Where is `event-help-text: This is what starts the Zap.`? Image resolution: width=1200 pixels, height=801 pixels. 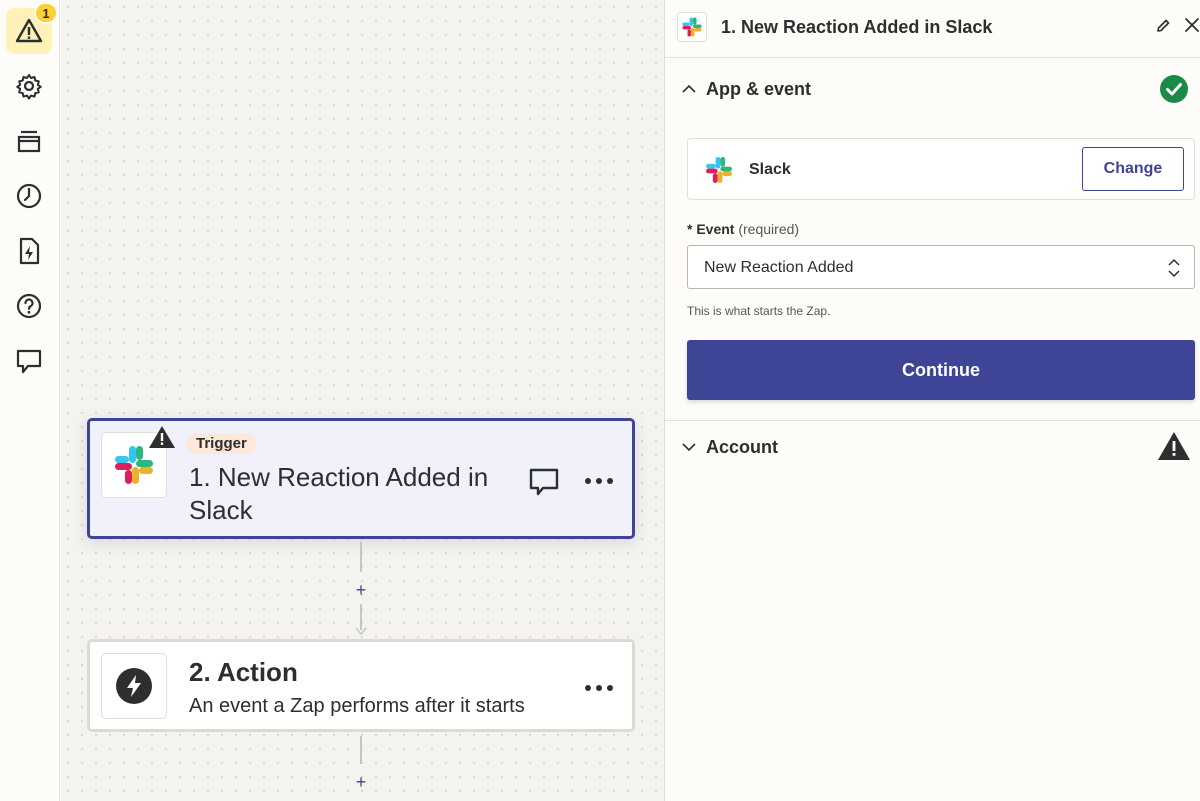
event-help-text: This is what starts the Zap. is located at coordinates (759, 311).